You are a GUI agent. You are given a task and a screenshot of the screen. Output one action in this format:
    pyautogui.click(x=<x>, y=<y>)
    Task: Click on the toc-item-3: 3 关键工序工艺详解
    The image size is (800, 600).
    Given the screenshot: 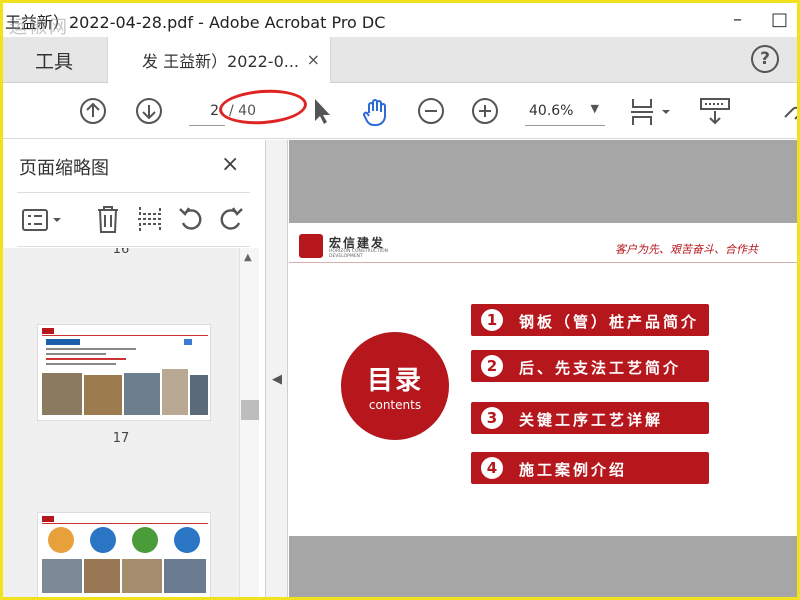 What is the action you would take?
    pyautogui.click(x=590, y=418)
    